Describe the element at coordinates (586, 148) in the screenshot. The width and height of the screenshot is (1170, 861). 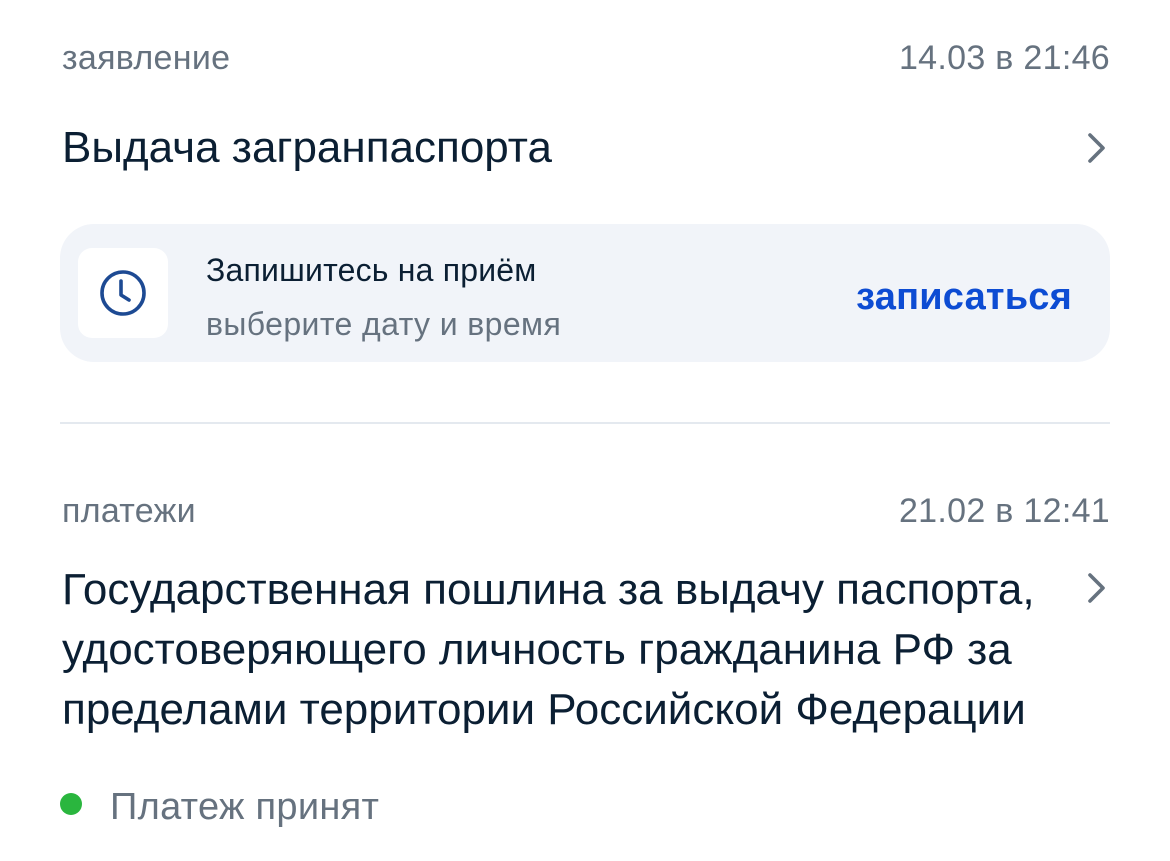
I see `item-title-link: Выдача загранпаспорта` at that location.